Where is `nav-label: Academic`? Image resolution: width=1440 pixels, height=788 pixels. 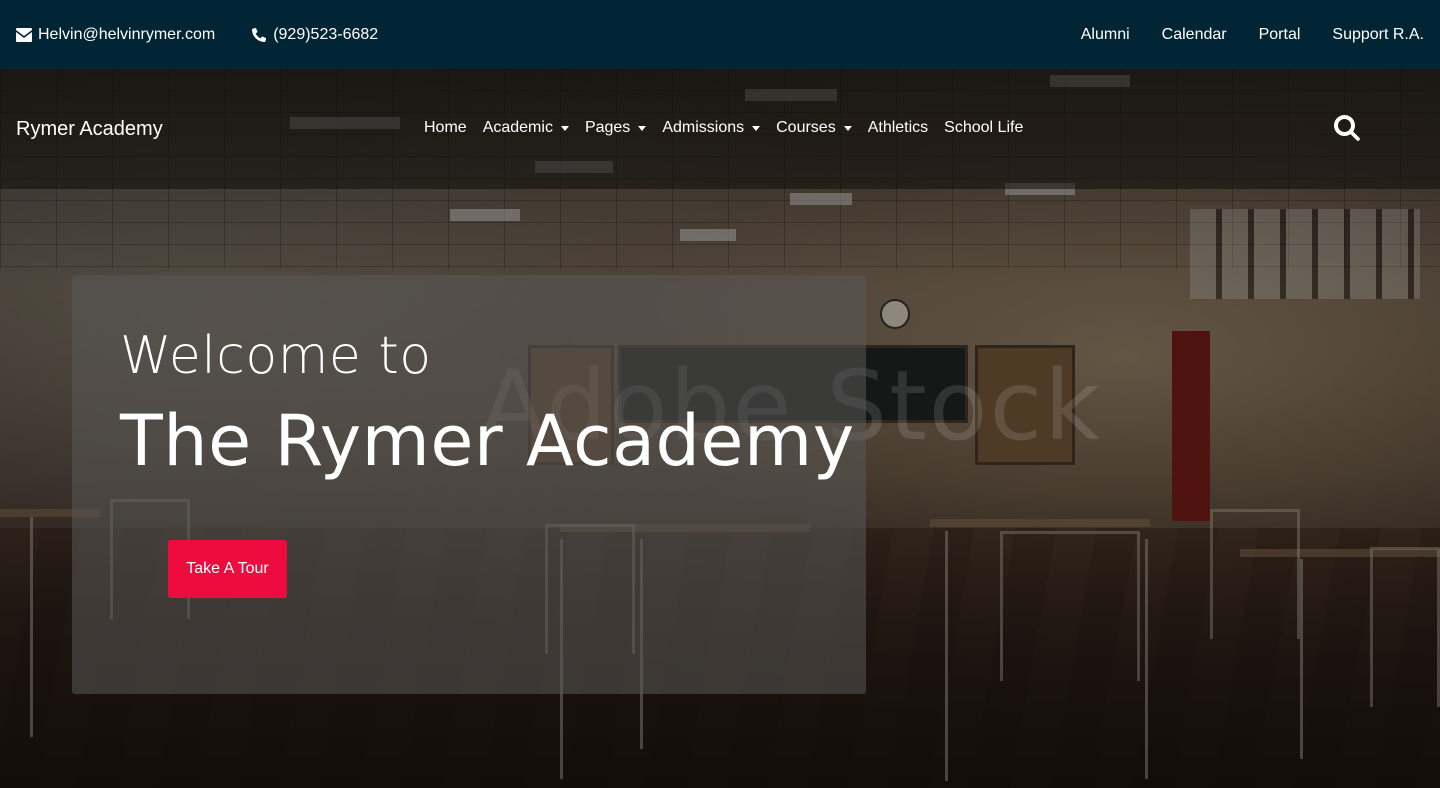
nav-label: Academic is located at coordinates (517, 127).